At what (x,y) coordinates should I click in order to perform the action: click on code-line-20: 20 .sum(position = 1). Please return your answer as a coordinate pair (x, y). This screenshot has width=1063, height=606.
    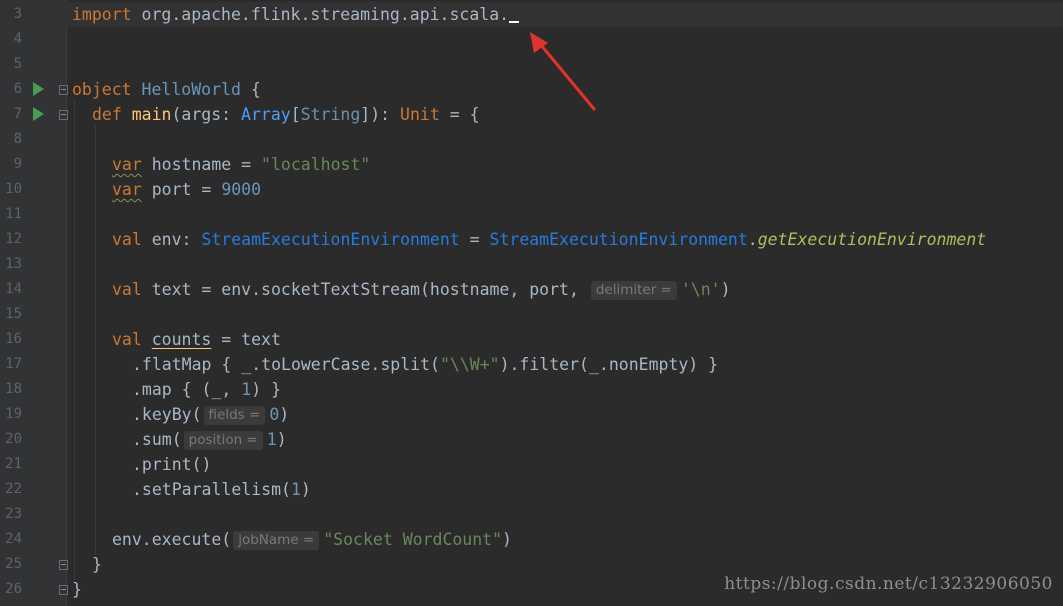
    Looking at the image, I should click on (531, 439).